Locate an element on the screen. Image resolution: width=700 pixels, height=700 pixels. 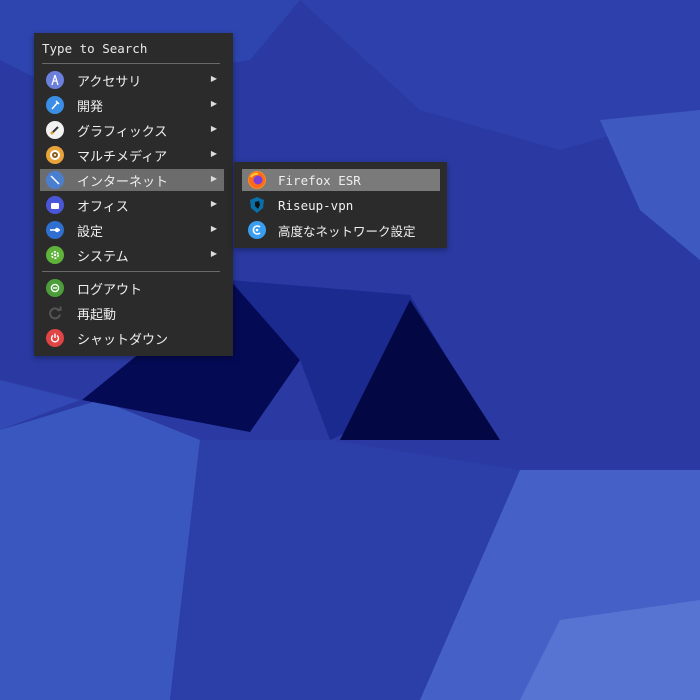
menu-item-label: システム is located at coordinates (103, 257).